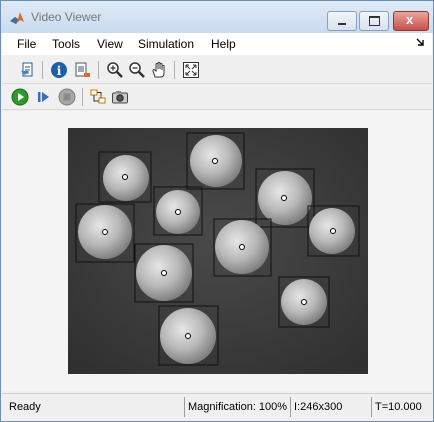 This screenshot has width=434, height=422. I want to click on info-icon: i, so click(59, 70).